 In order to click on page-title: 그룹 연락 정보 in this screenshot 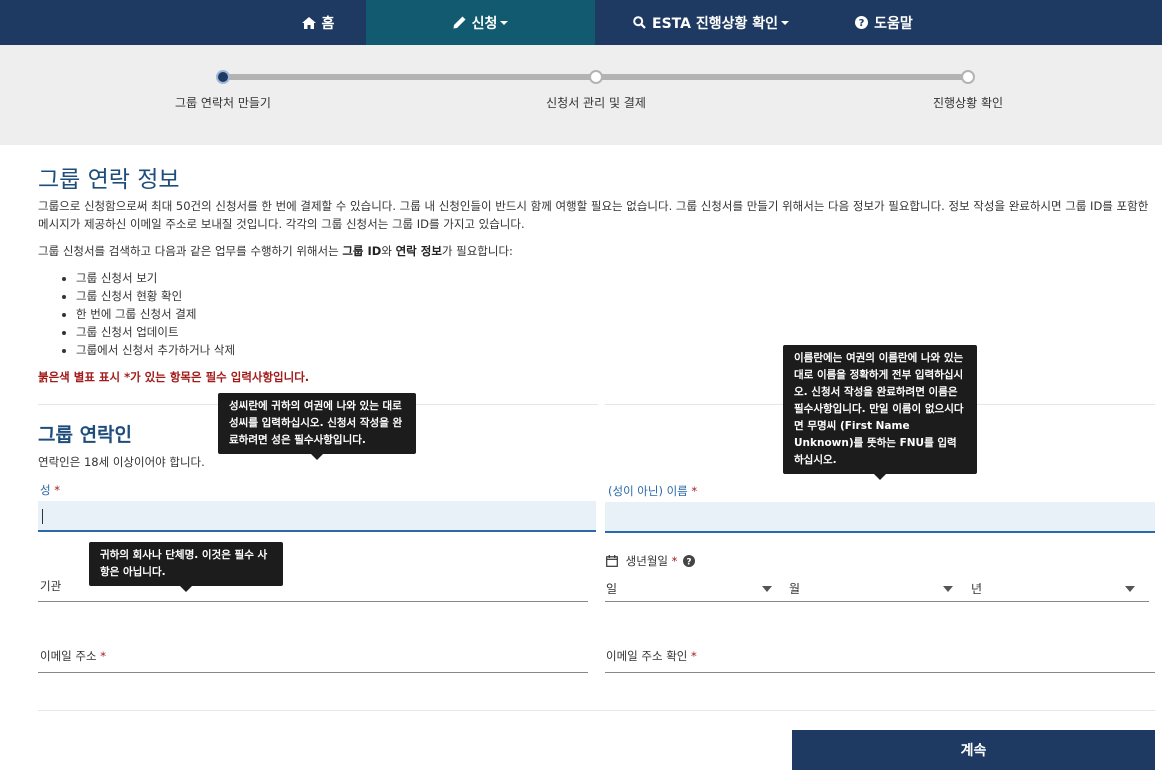, I will do `click(109, 180)`.